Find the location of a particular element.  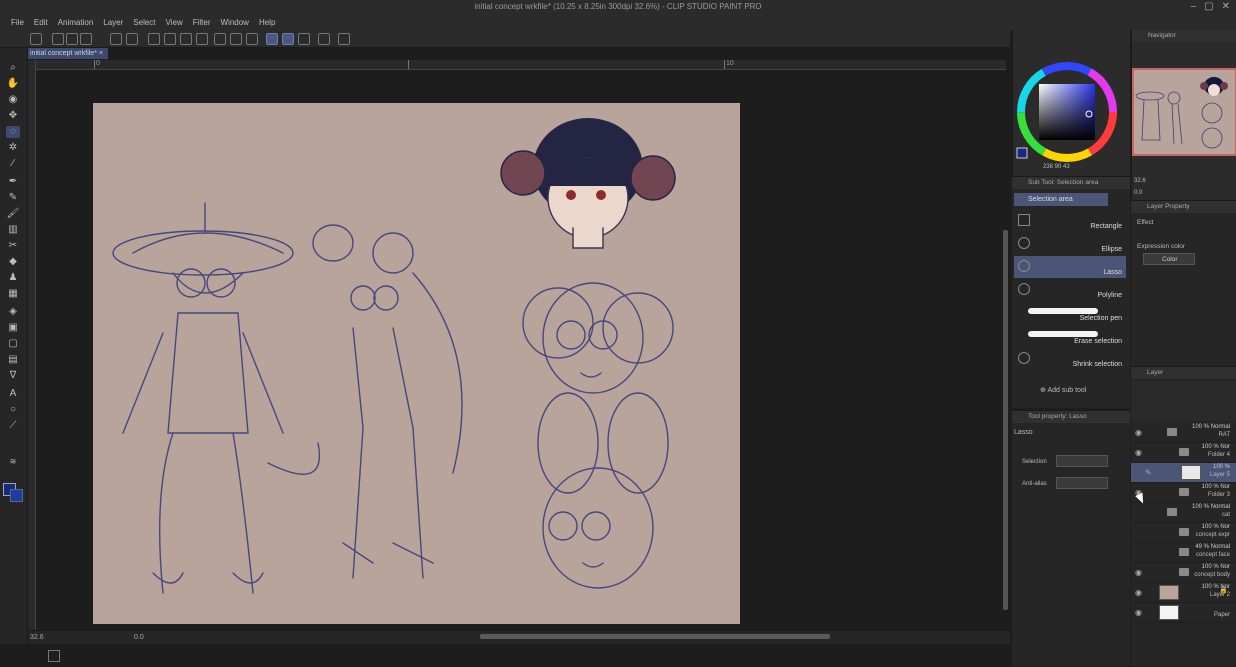

balloon-tool-icon: ○ is located at coordinates (13, 410).